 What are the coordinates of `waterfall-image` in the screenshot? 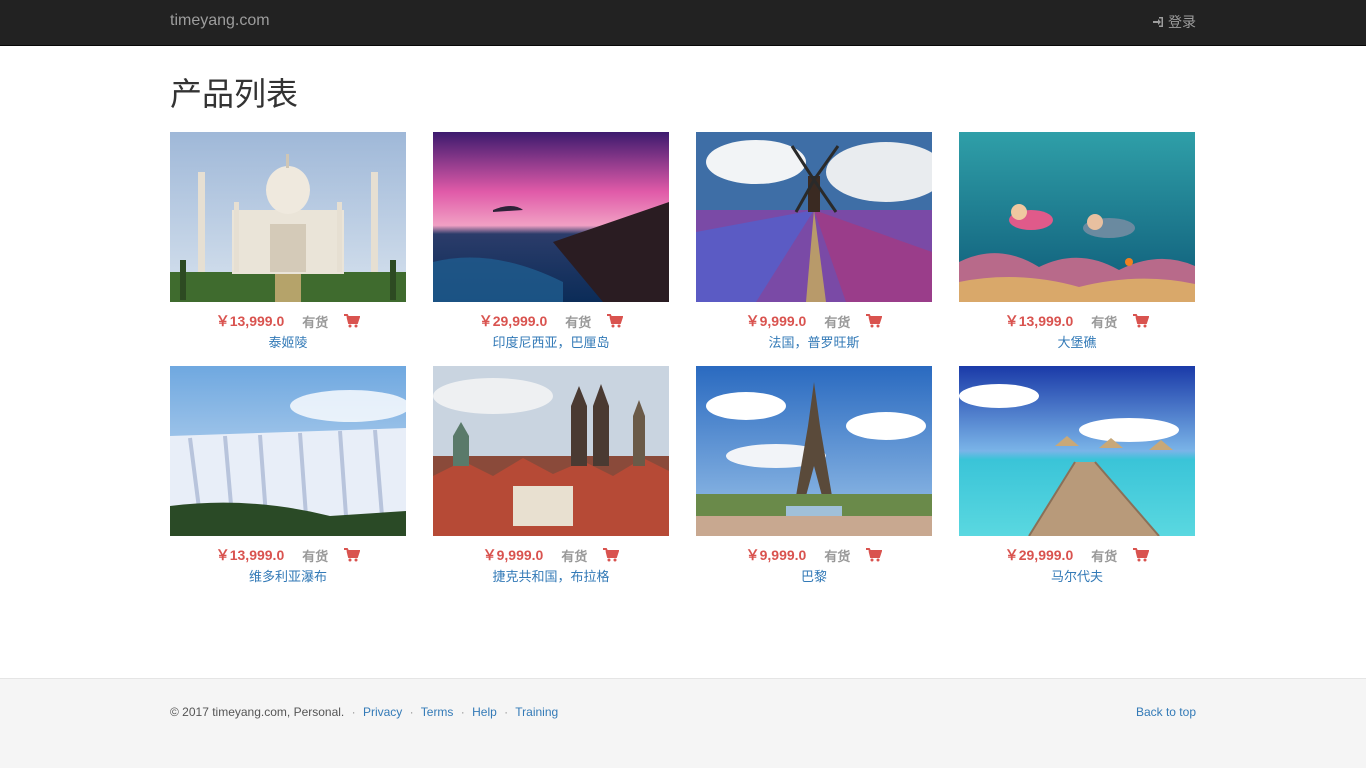 It's located at (288, 451).